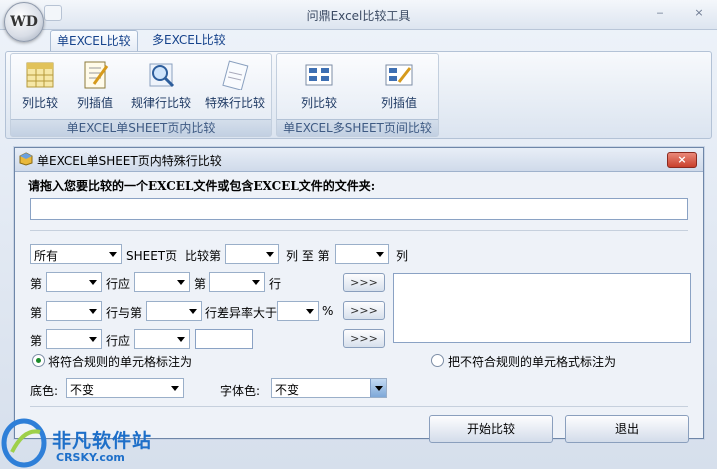  What do you see at coordinates (94, 41) in the screenshot?
I see `tab-single-excel: 单EXCEL比较` at bounding box center [94, 41].